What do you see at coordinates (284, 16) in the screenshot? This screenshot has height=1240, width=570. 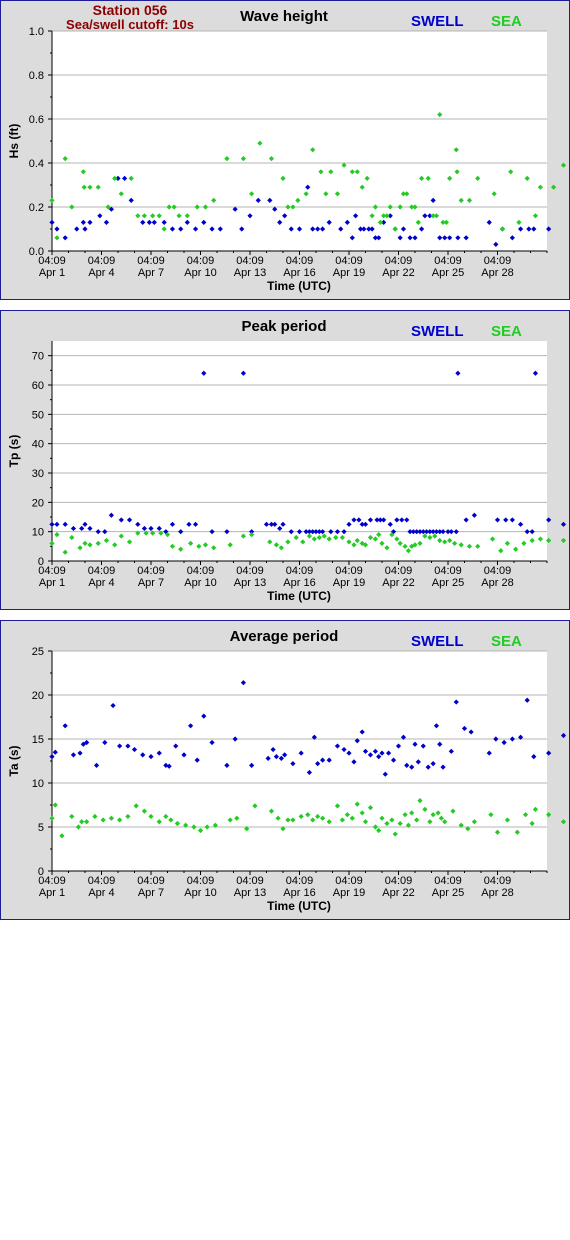 I see `chart-title: Wave height` at bounding box center [284, 16].